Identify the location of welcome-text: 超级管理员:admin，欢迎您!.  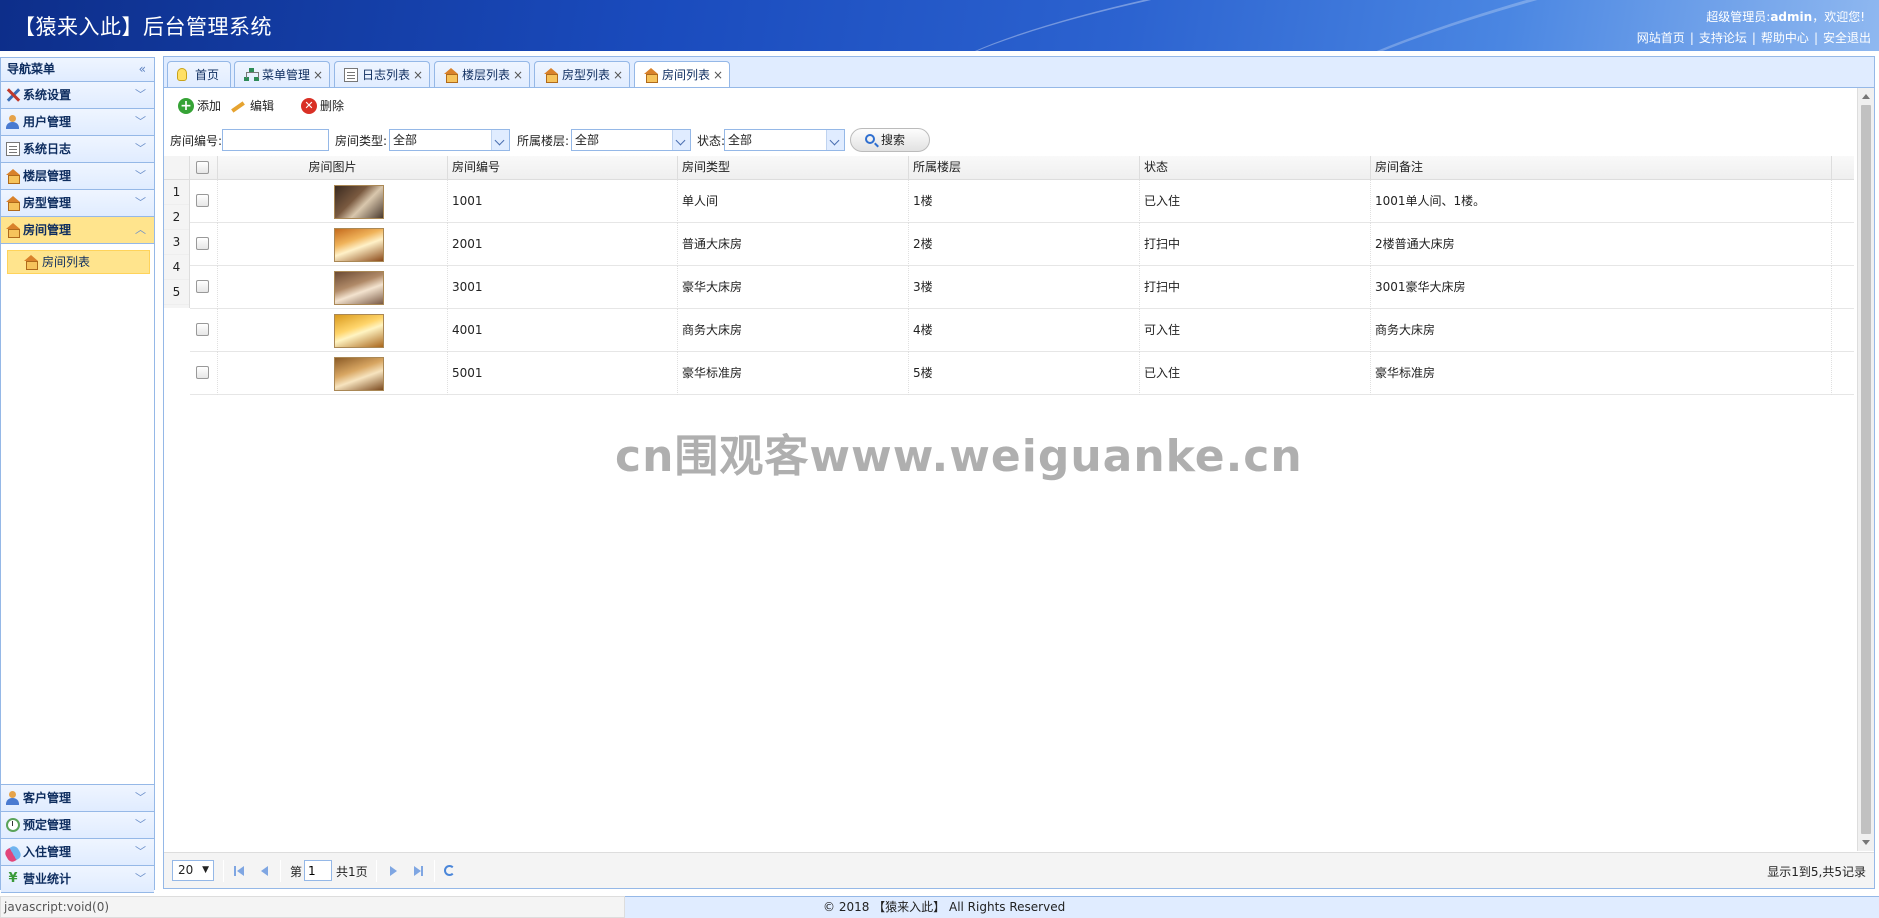
(1785, 16).